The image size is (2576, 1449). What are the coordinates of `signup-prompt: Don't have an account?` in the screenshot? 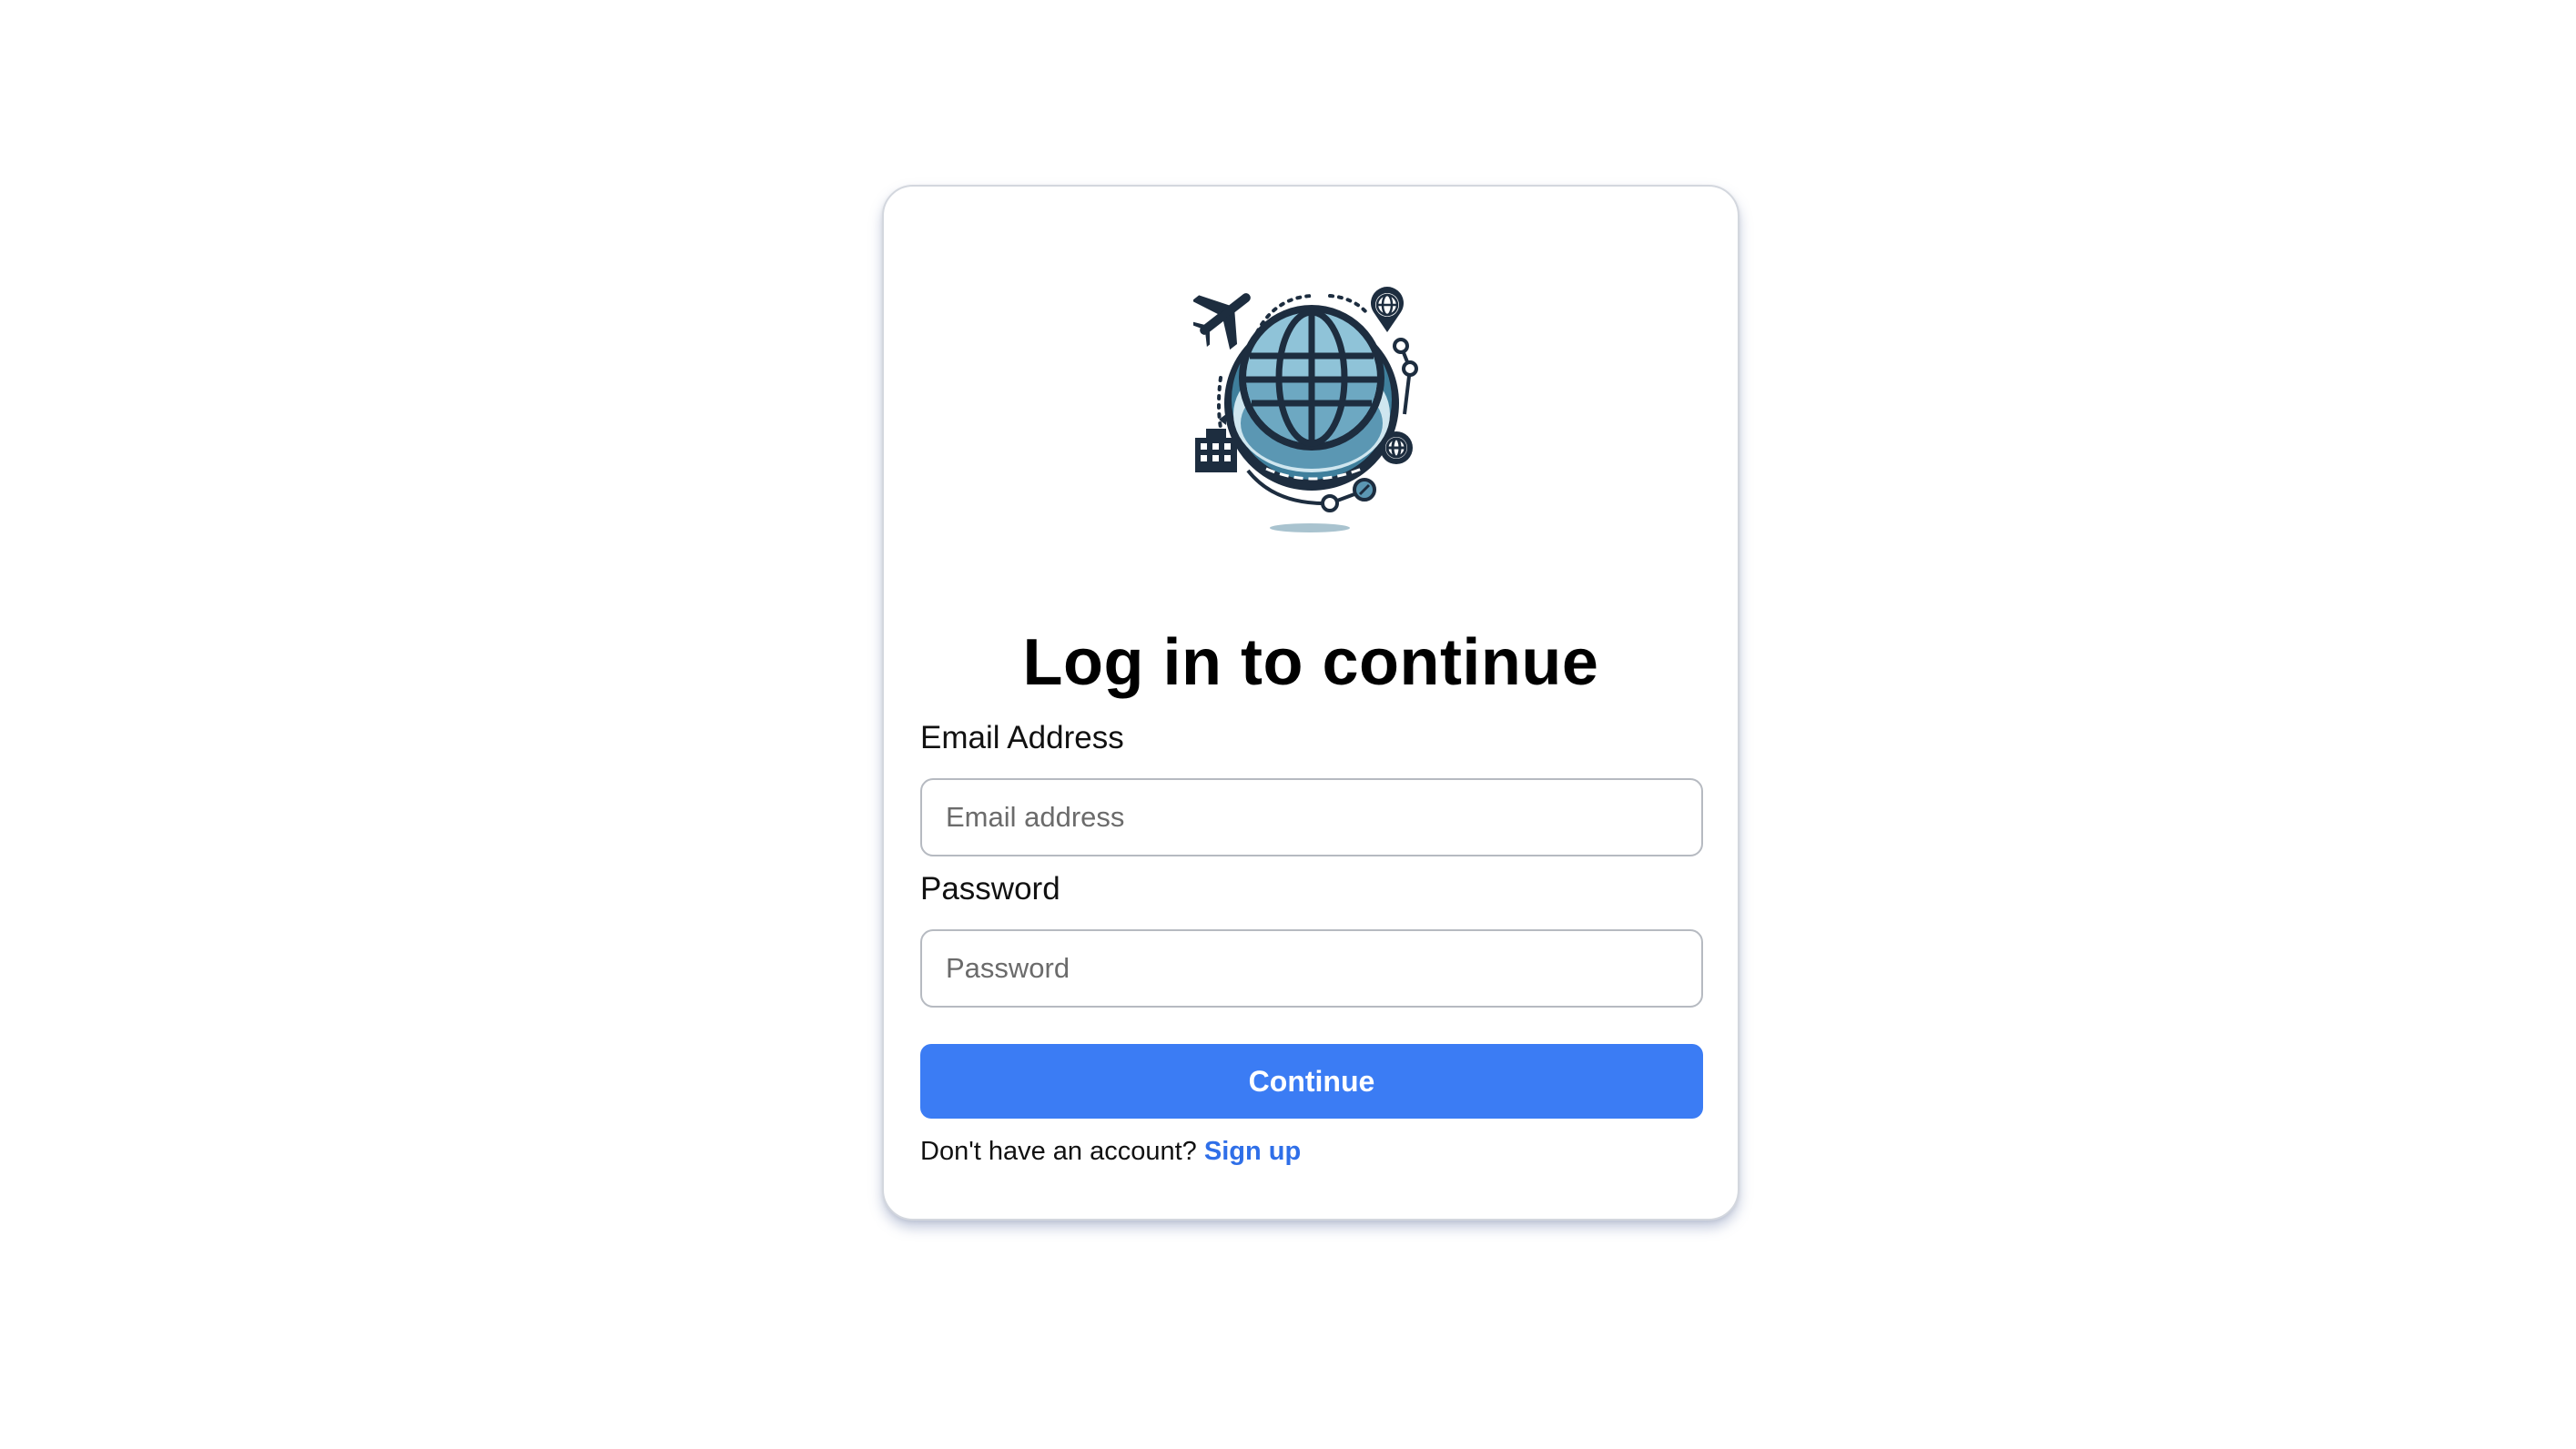 It's located at (1062, 1152).